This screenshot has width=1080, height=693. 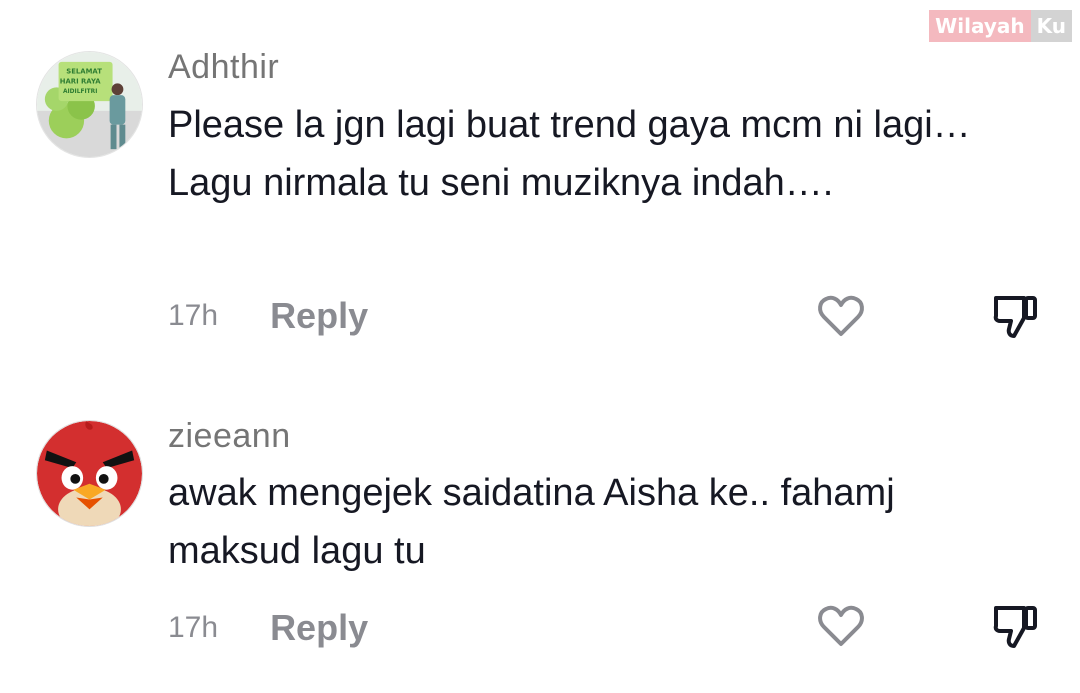 I want to click on avatar-banner-line3: AIDILFITRI, so click(x=80, y=92).